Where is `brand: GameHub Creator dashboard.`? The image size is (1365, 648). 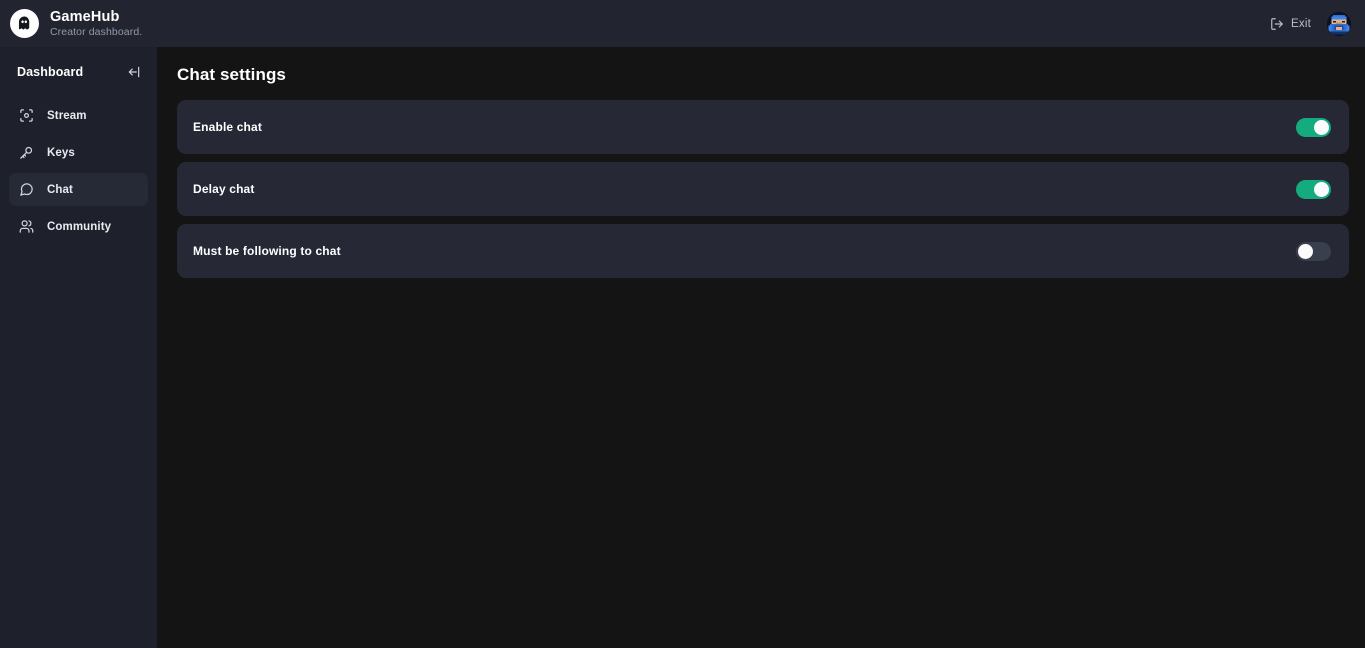 brand: GameHub Creator dashboard. is located at coordinates (76, 24).